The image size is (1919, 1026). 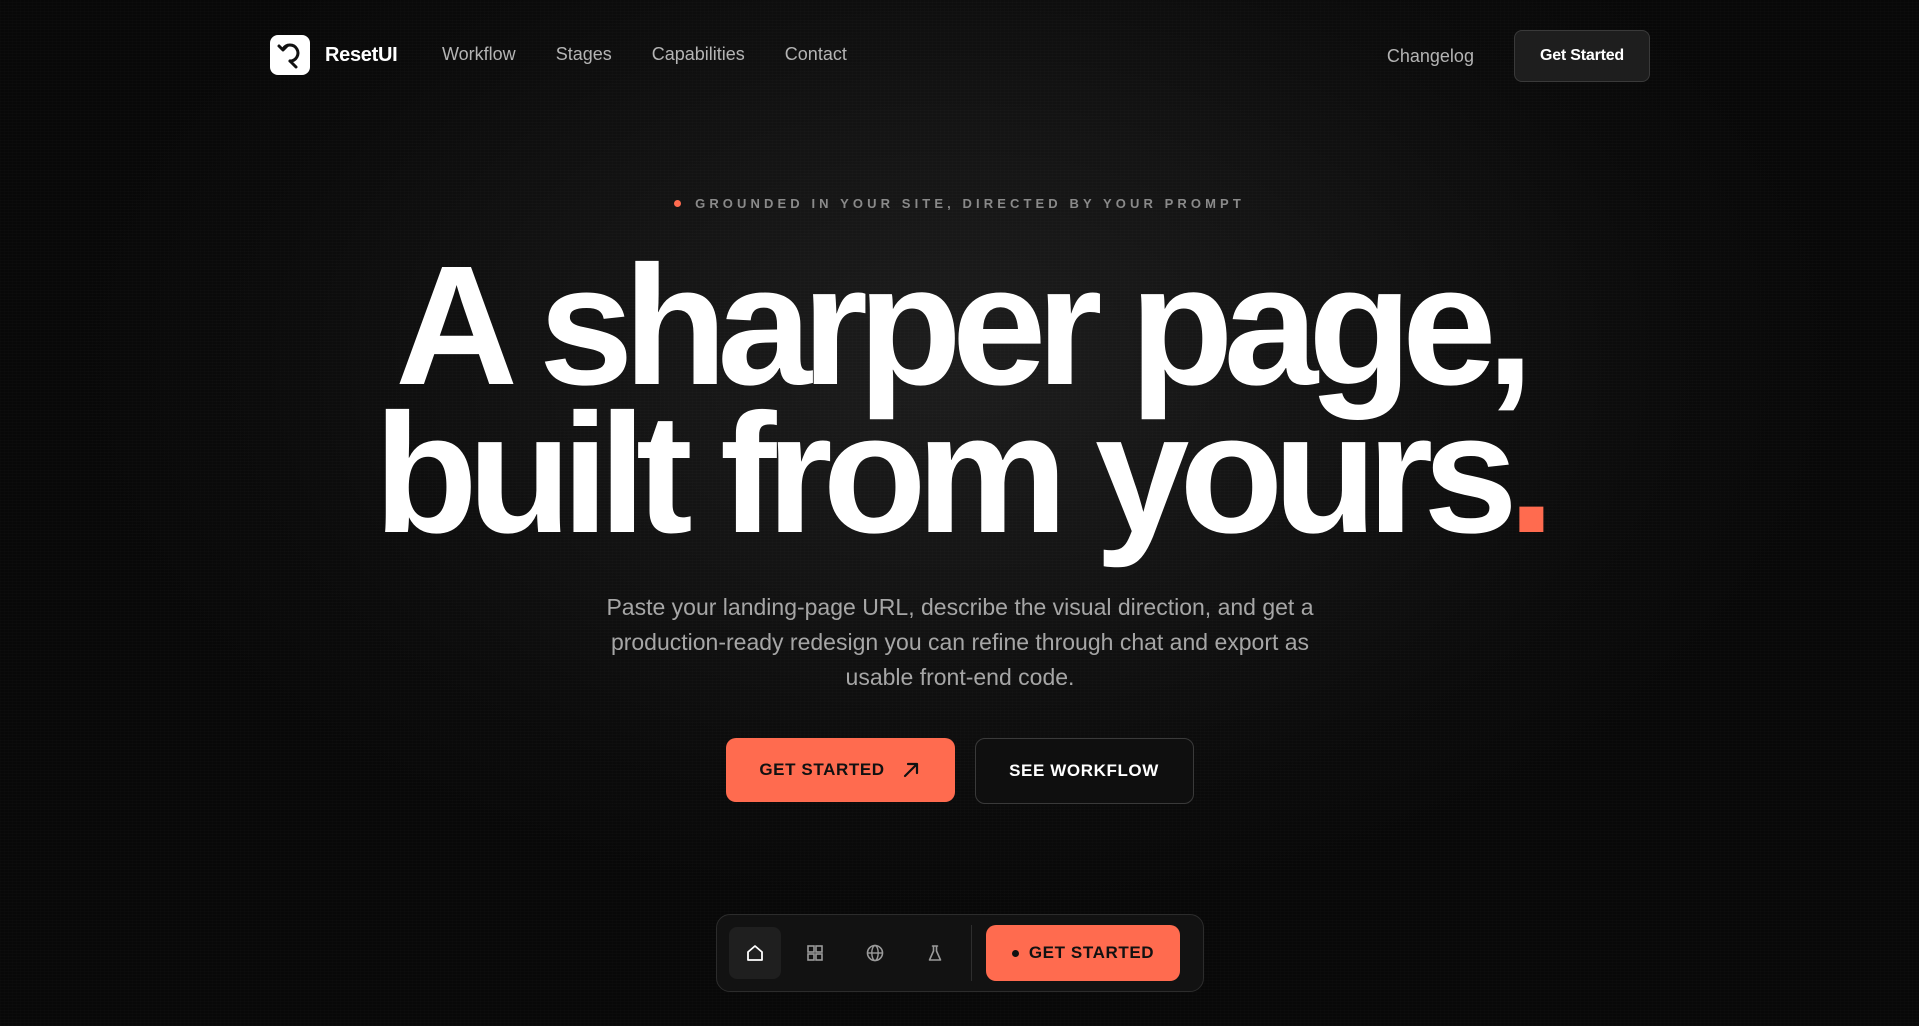 I want to click on dock-get-started-button: GET STARTED, so click(x=1083, y=953).